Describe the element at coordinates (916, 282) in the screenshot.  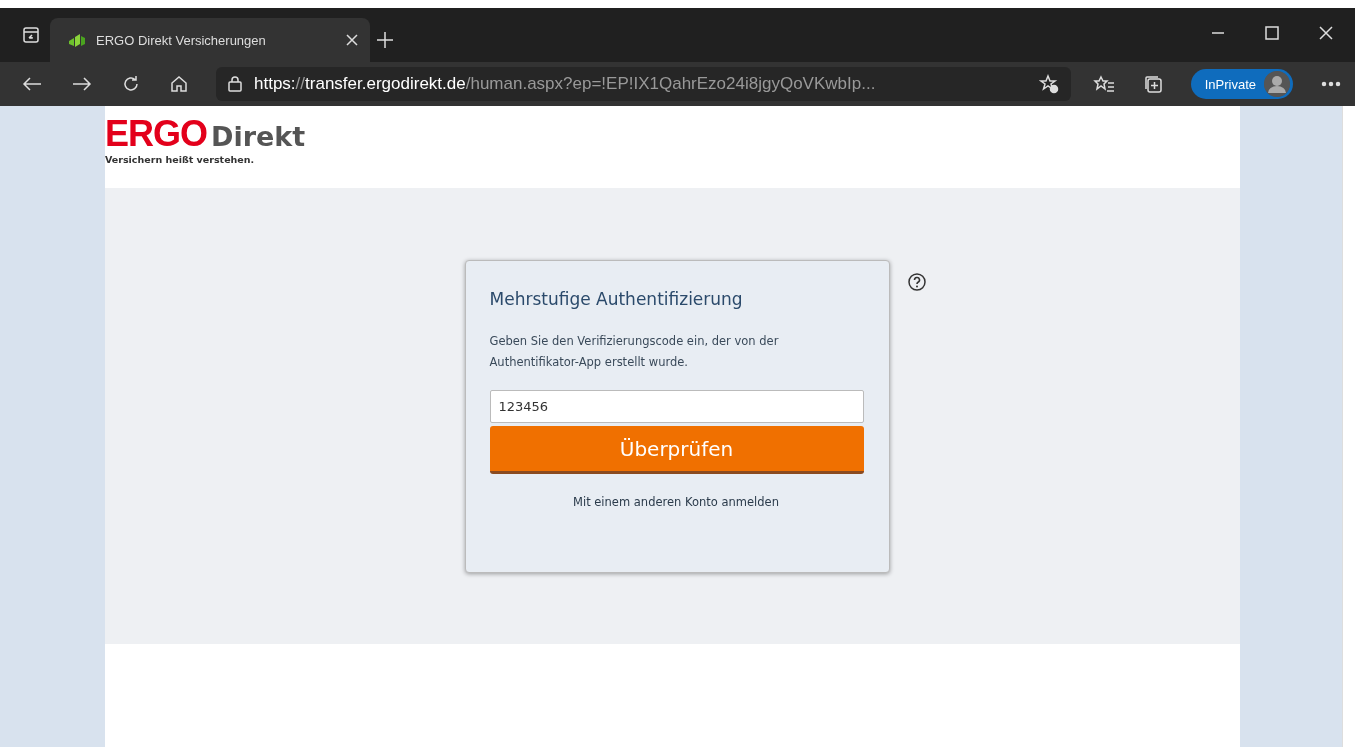
I see `help-icon` at that location.